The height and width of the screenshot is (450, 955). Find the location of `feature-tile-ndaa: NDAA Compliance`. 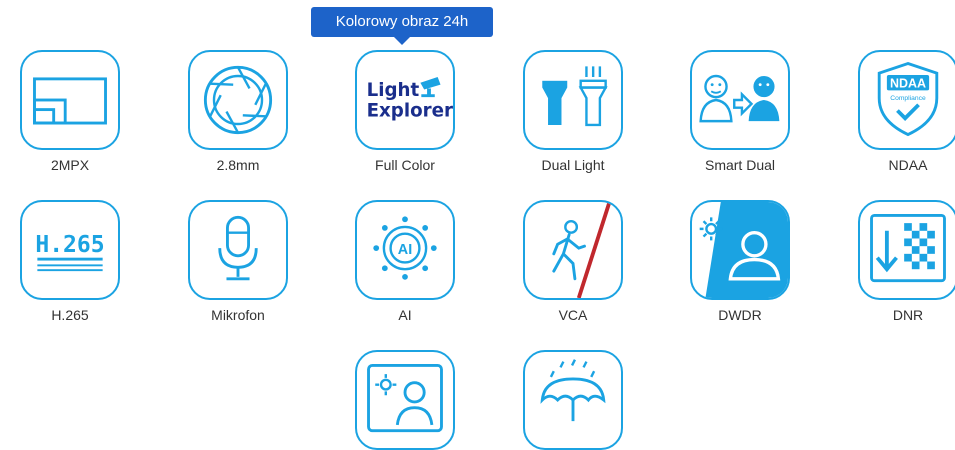

feature-tile-ndaa: NDAA Compliance is located at coordinates (906, 100).